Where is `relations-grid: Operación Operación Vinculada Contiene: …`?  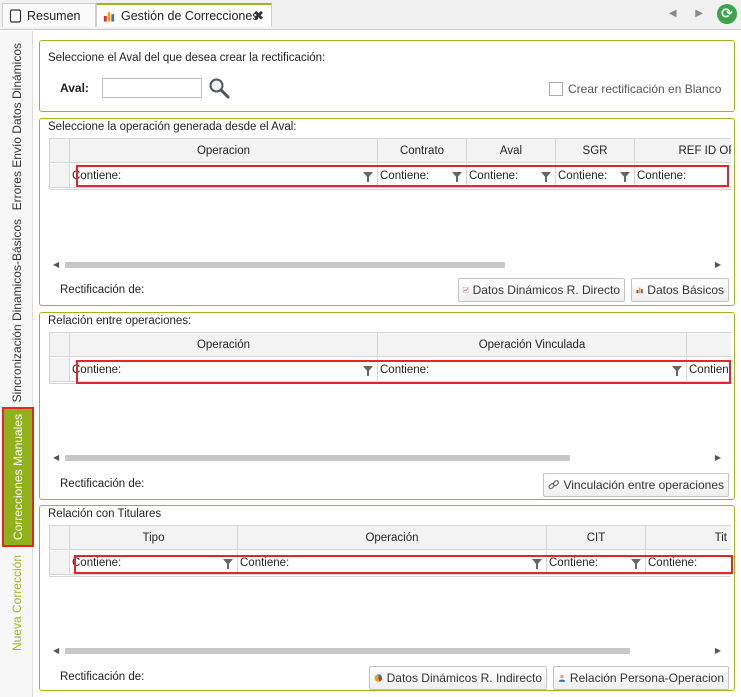 relations-grid: Operación Operación Vinculada Contiene: … is located at coordinates (390, 358).